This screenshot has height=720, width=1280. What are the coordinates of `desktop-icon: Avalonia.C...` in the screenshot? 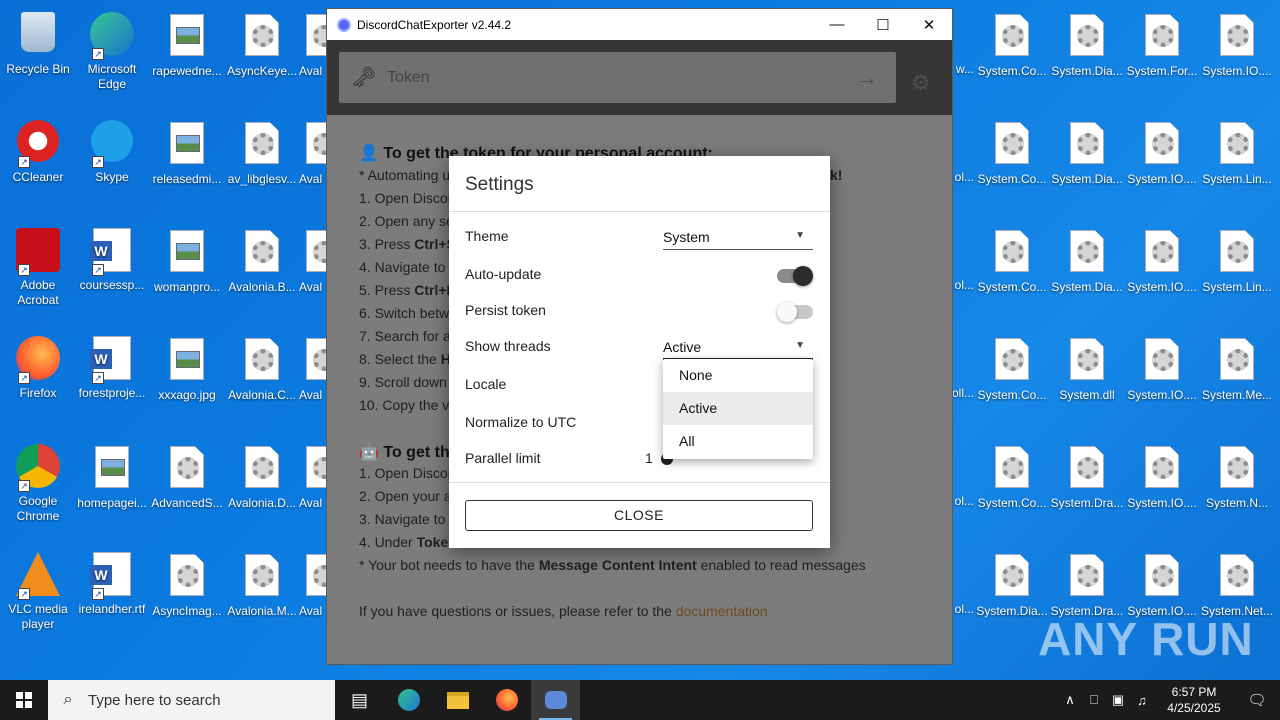 It's located at (262, 367).